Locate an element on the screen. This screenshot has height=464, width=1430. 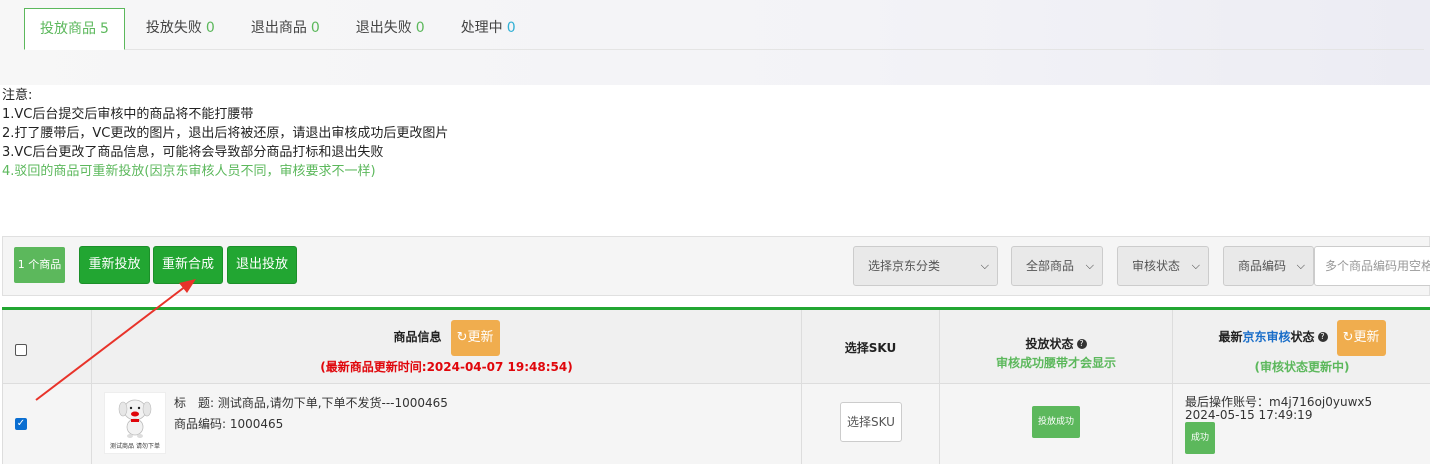
header-checkbox-cell is located at coordinates (47, 347).